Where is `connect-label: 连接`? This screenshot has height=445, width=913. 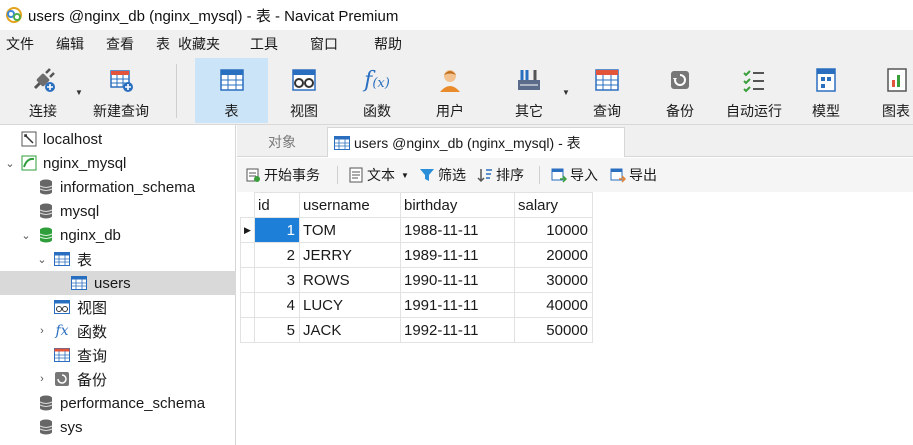
connect-label: 连接 is located at coordinates (43, 111).